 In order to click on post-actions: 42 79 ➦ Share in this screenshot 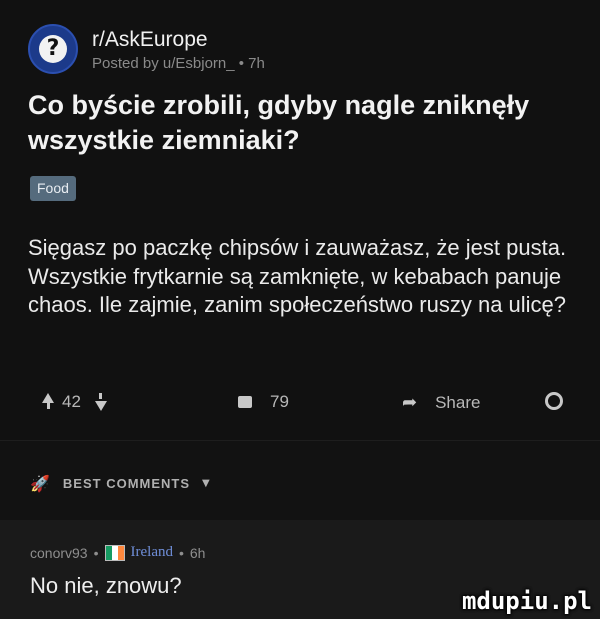, I will do `click(300, 404)`.